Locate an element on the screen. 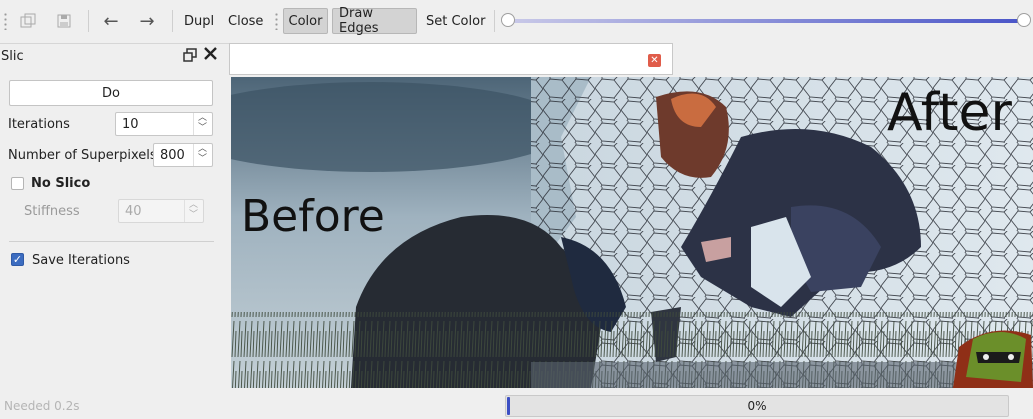  iterations-spinbox: 10 ︿ ﹀ is located at coordinates (164, 124).